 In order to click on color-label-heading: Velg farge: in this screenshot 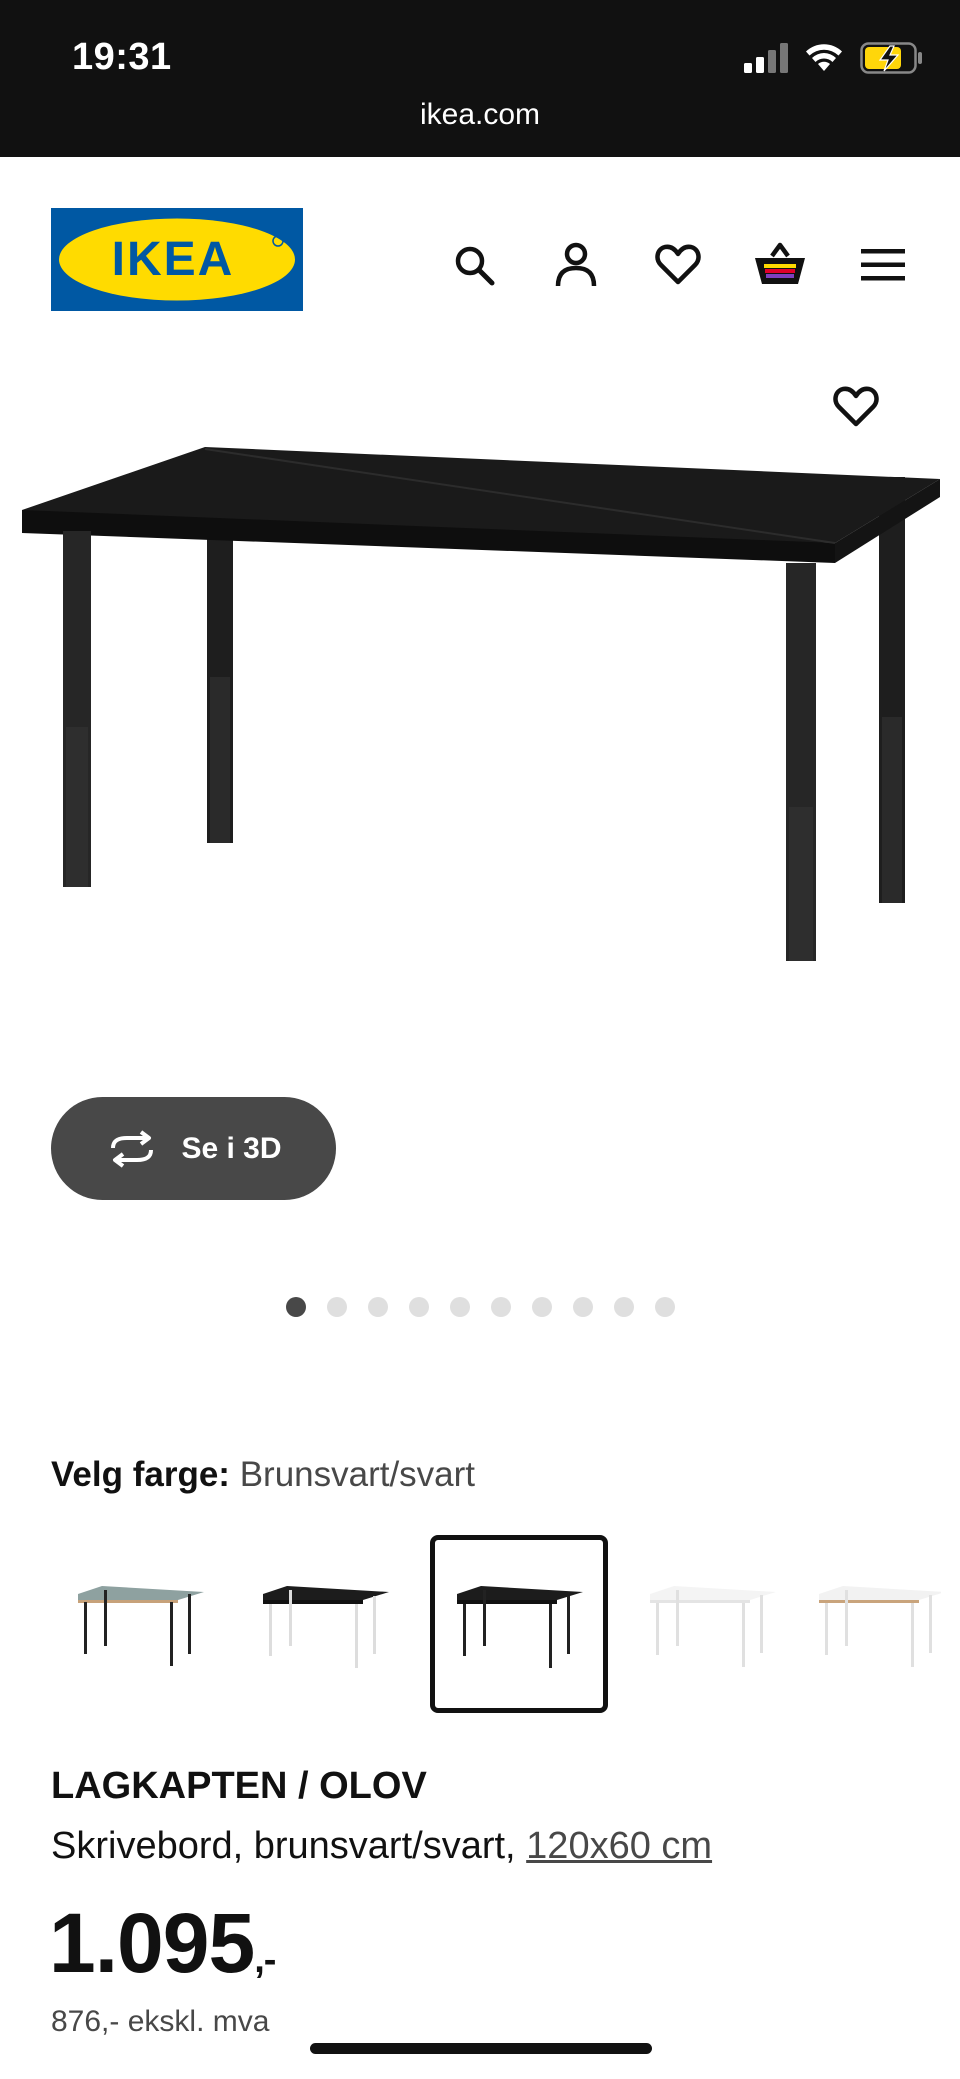, I will do `click(140, 1474)`.